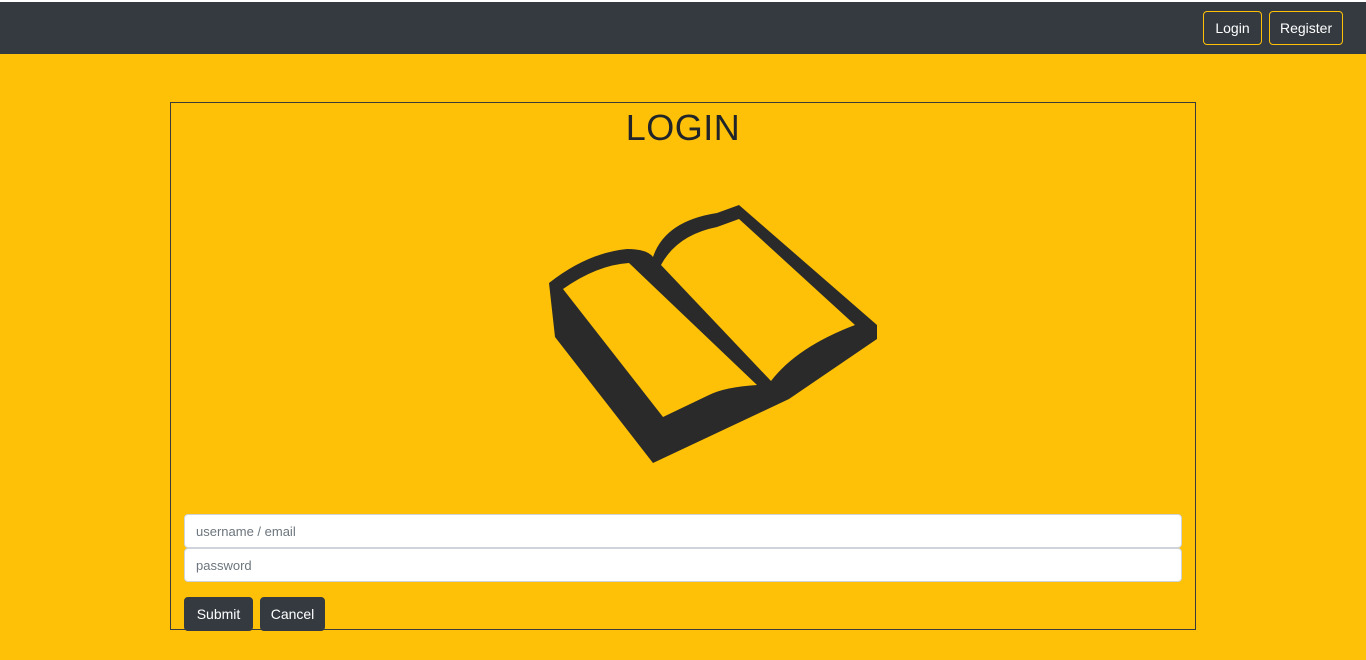  I want to click on nav-login-button: Login, so click(1232, 28).